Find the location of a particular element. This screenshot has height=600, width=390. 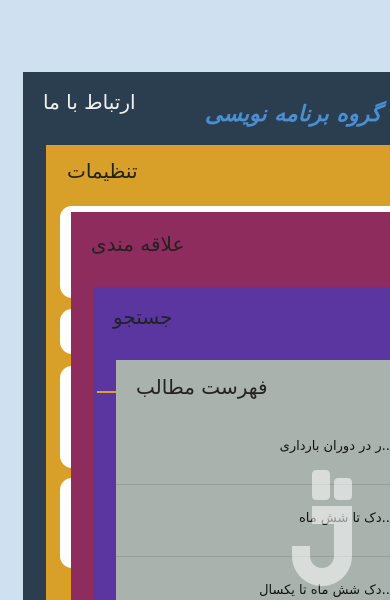

app-store-logo-icon is located at coordinates (322, 528).